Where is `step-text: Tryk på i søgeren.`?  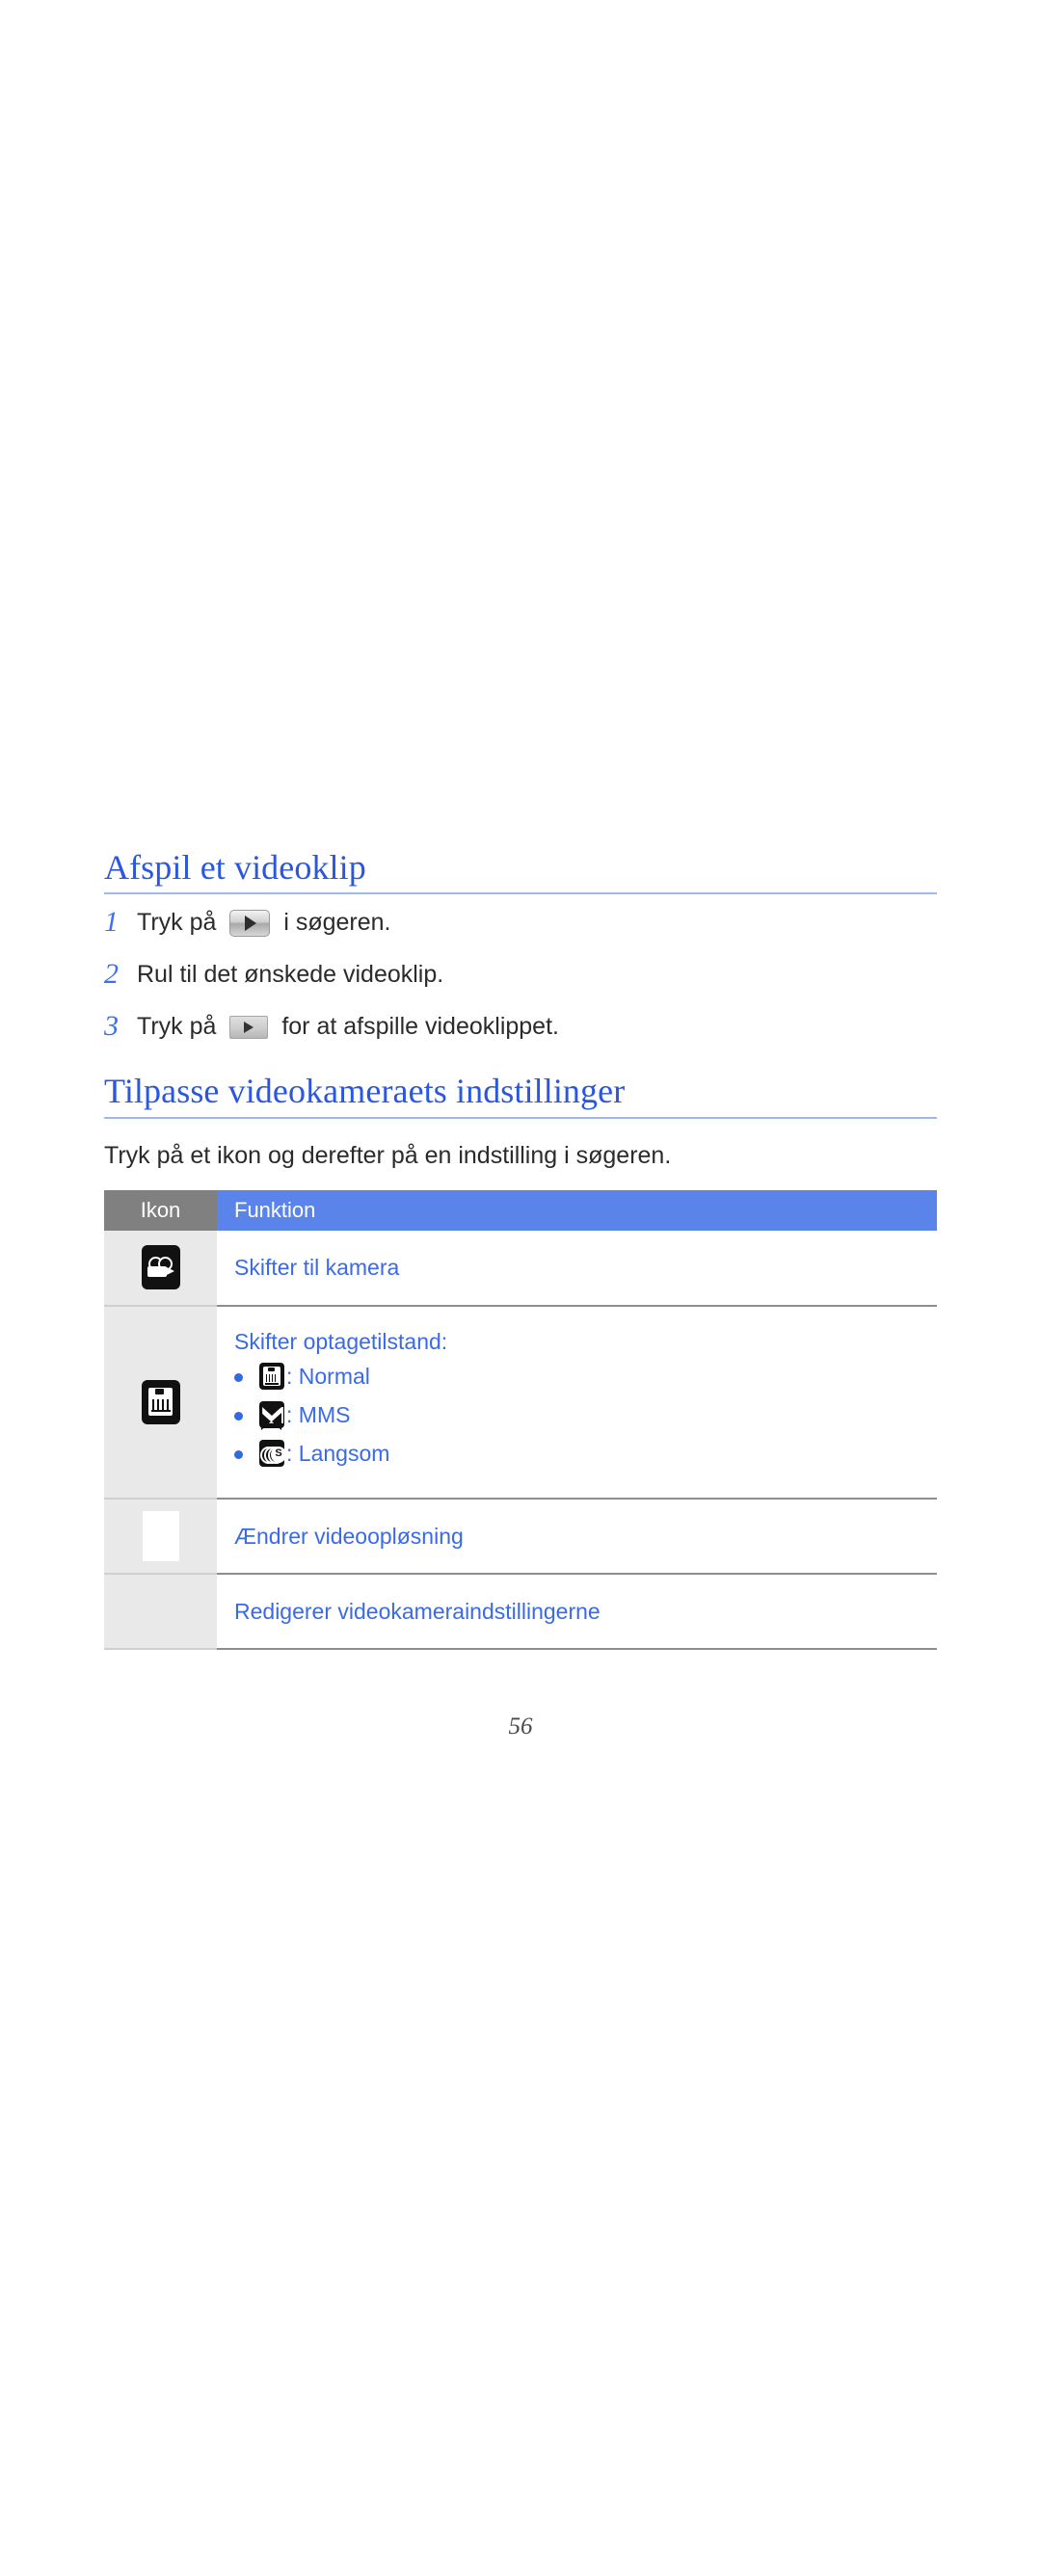 step-text: Tryk på i søgeren. is located at coordinates (263, 923).